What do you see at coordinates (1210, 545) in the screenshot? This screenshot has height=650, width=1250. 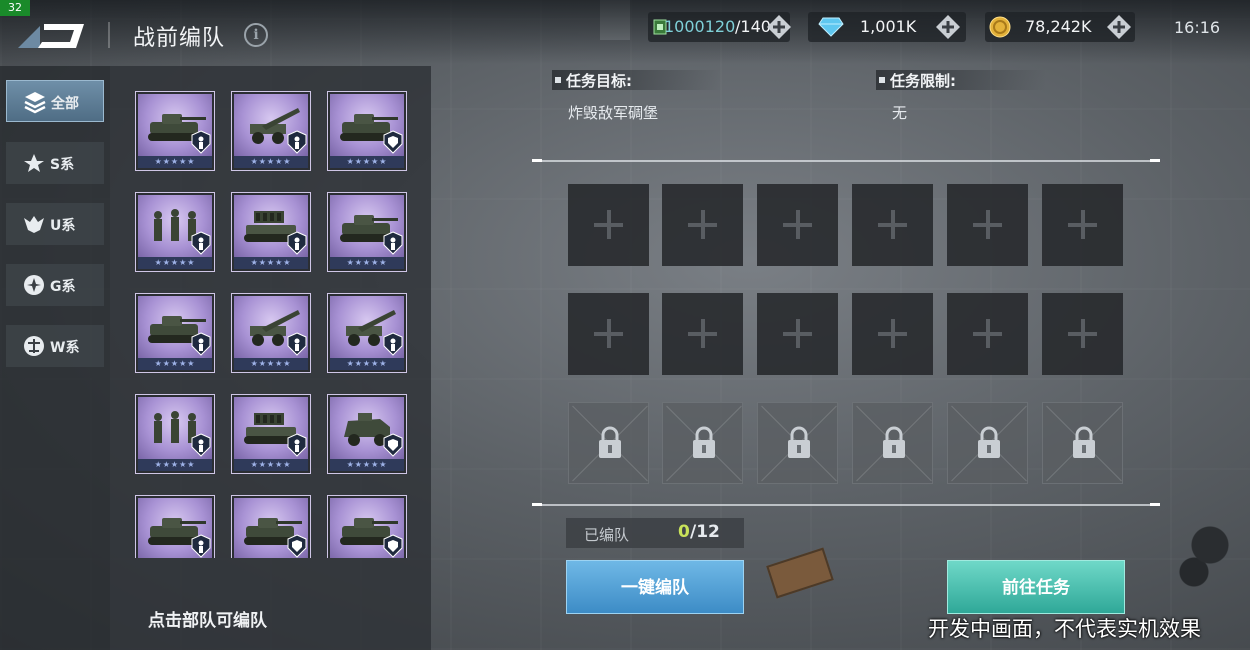 I see `background-barrels` at bounding box center [1210, 545].